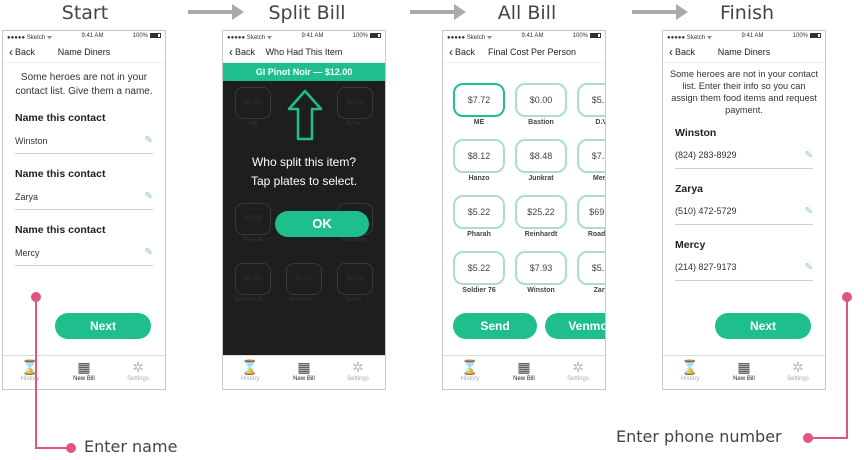 The width and height of the screenshot is (864, 460). I want to click on contact-name: Mercy, so click(690, 244).